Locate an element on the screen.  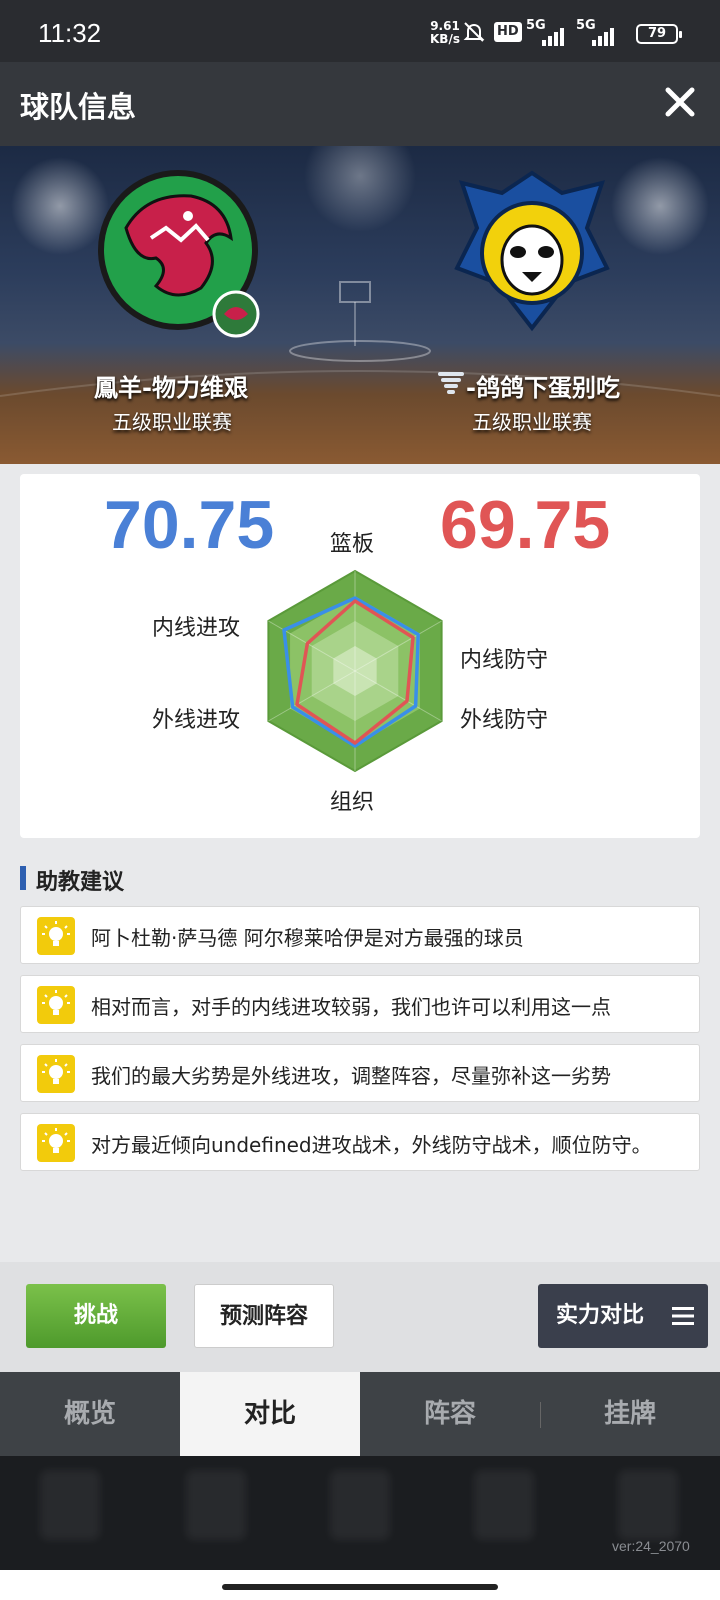
advice-item: 对方最近倾向undefined进攻战术，外线防守战术，顺位防守。 is located at coordinates (360, 1142).